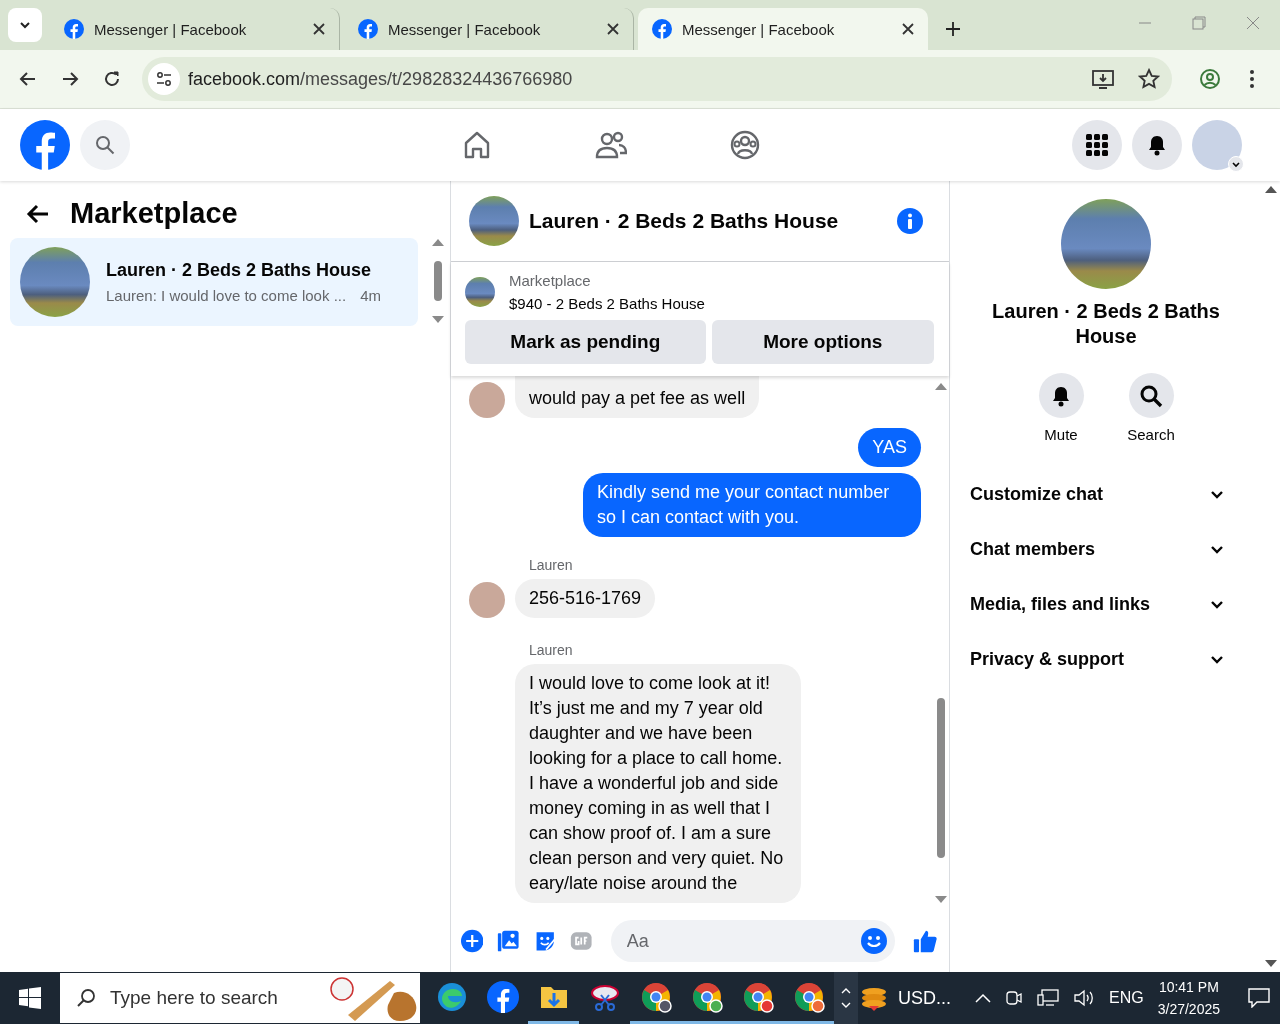 This screenshot has height=1024, width=1280. Describe the element at coordinates (657, 79) in the screenshot. I see `address-bar: facebook.com/messages/t/29828324436766980` at that location.